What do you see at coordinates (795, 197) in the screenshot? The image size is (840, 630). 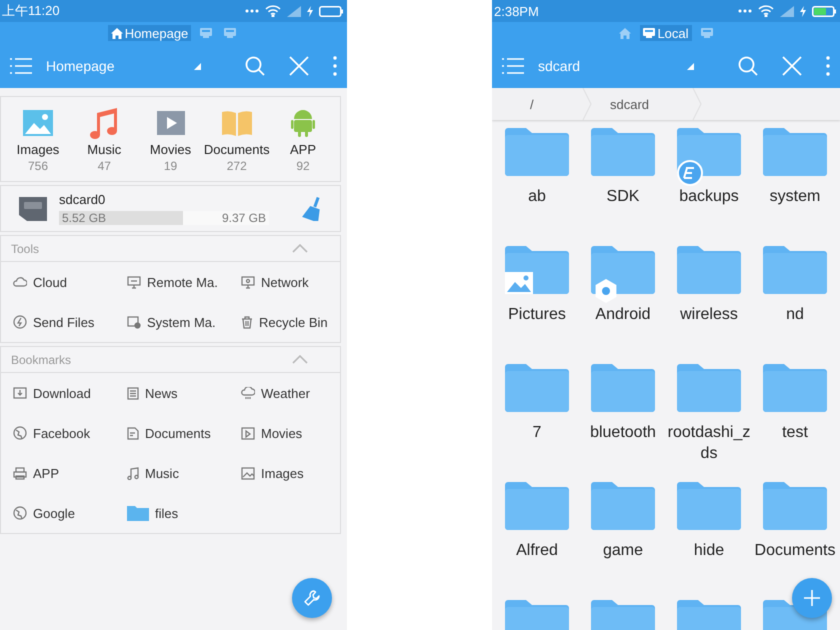 I see `folder-name: system` at bounding box center [795, 197].